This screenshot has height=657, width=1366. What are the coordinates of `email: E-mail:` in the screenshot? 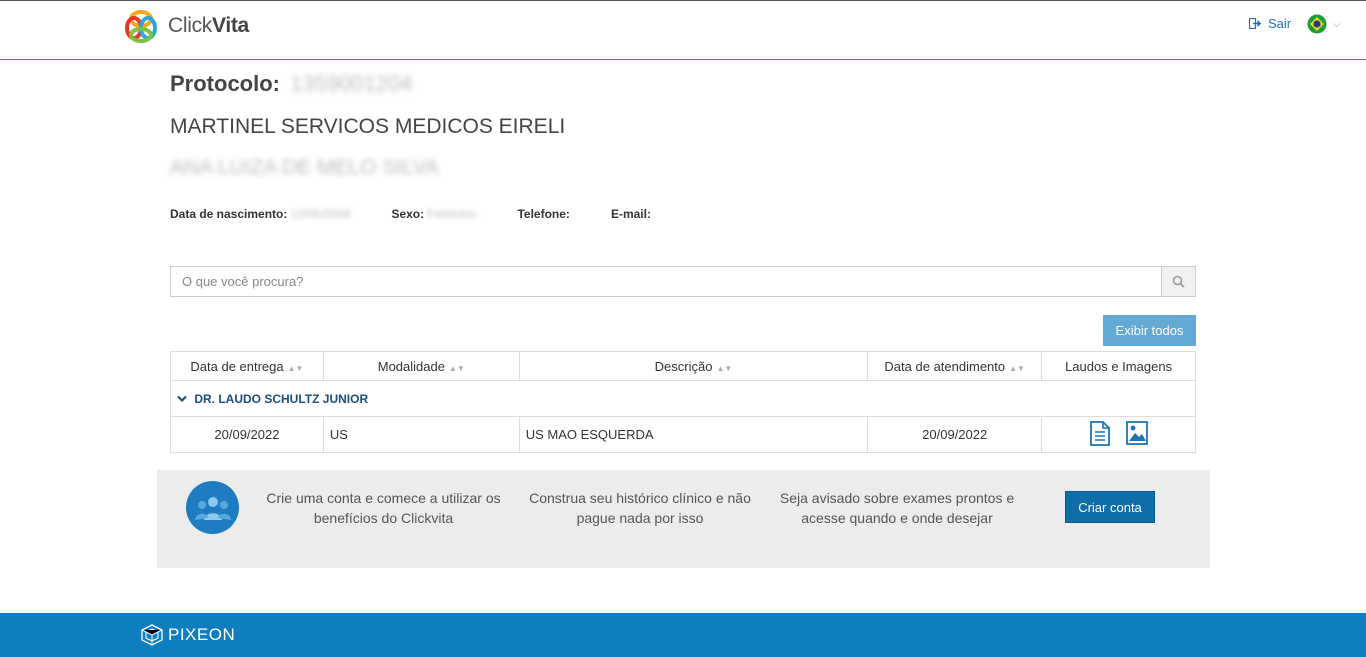 It's located at (631, 214).